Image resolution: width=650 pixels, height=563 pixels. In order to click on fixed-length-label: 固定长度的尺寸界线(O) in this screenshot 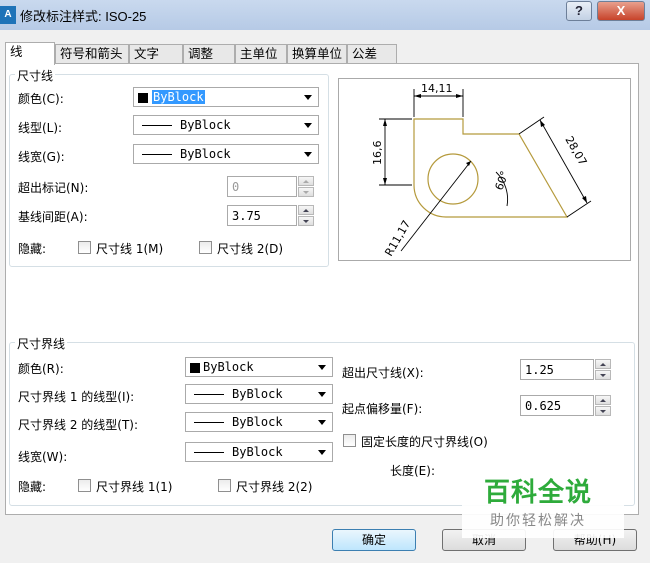, I will do `click(424, 441)`.